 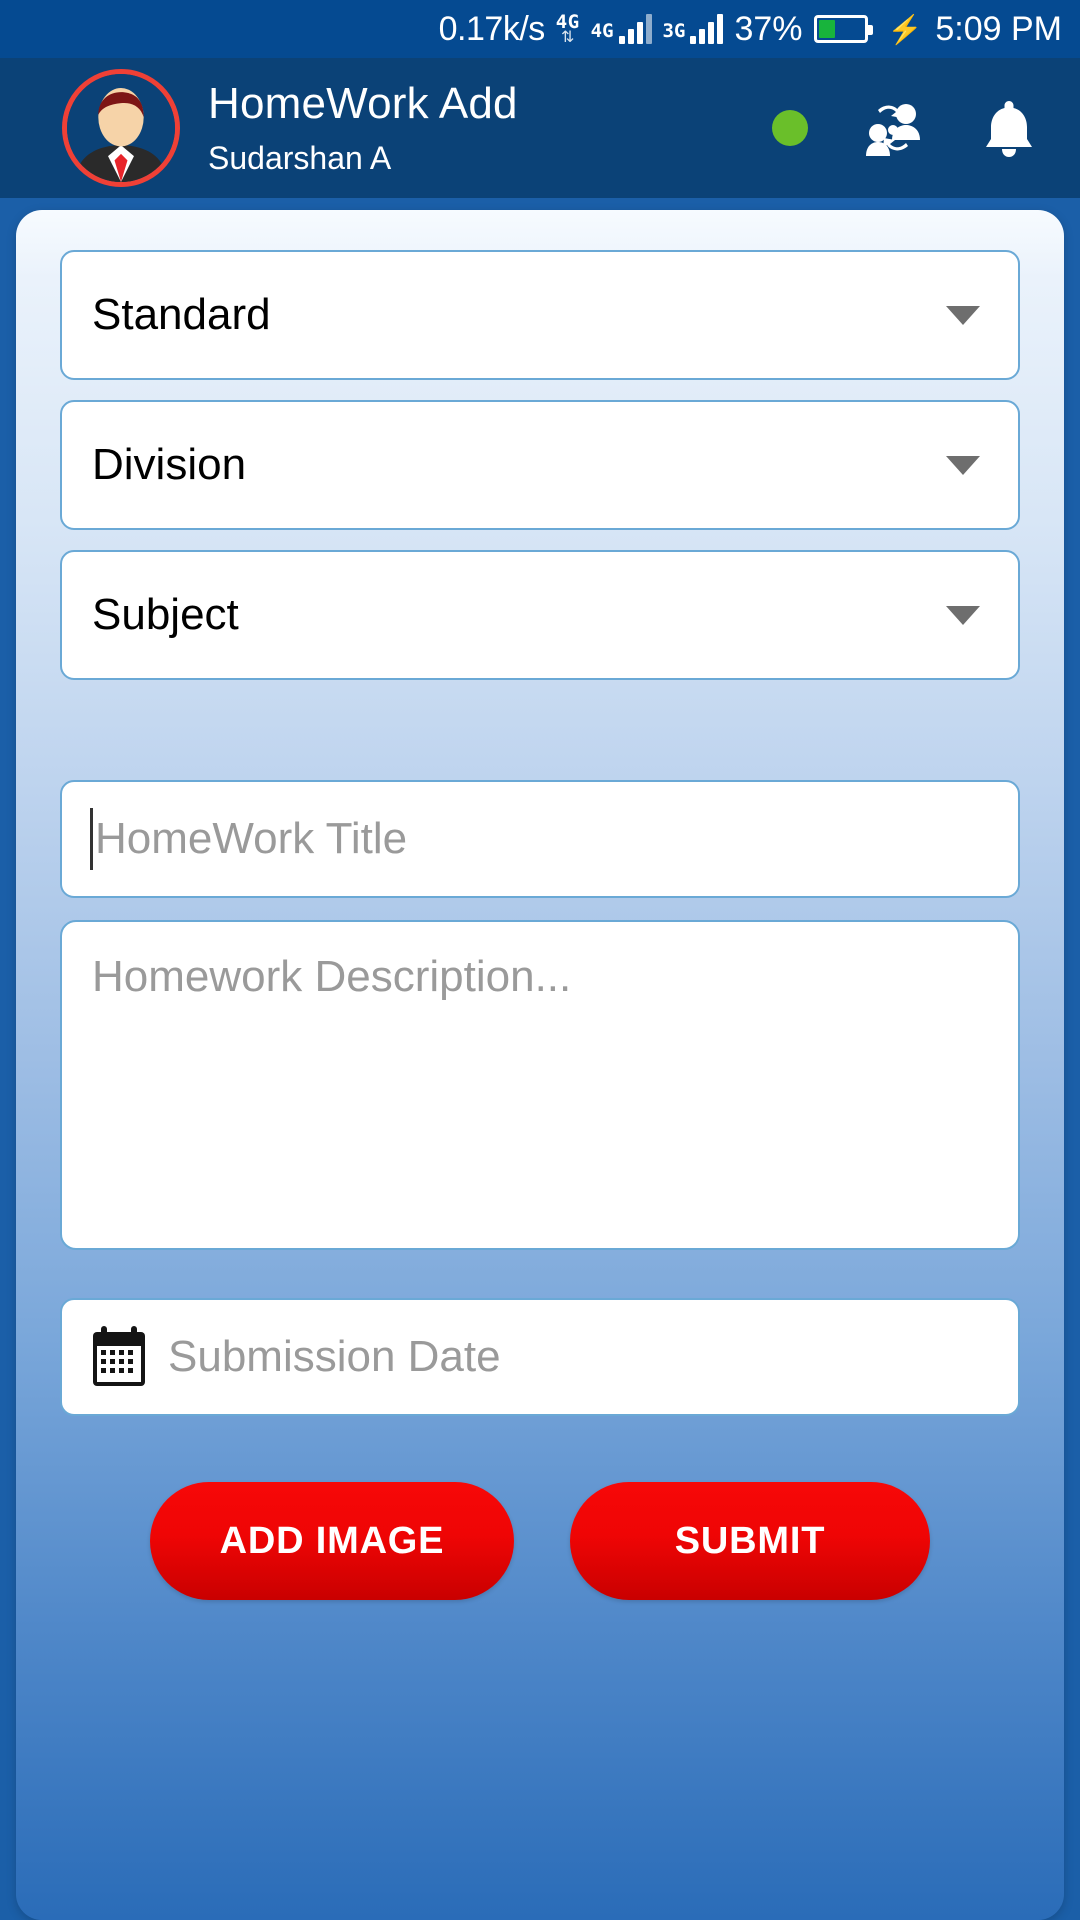 What do you see at coordinates (181, 314) in the screenshot?
I see `standard-select-label: Standard` at bounding box center [181, 314].